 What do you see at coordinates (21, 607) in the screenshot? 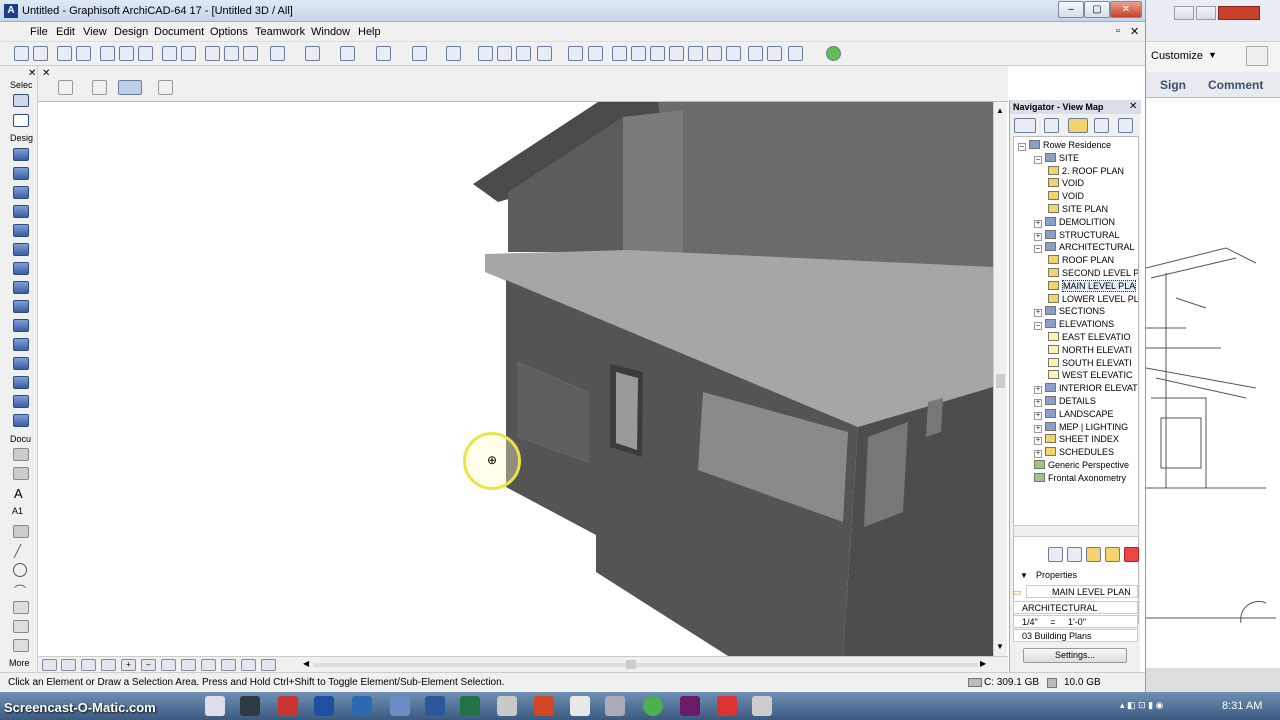
I see `drawing-tool-icon` at bounding box center [21, 607].